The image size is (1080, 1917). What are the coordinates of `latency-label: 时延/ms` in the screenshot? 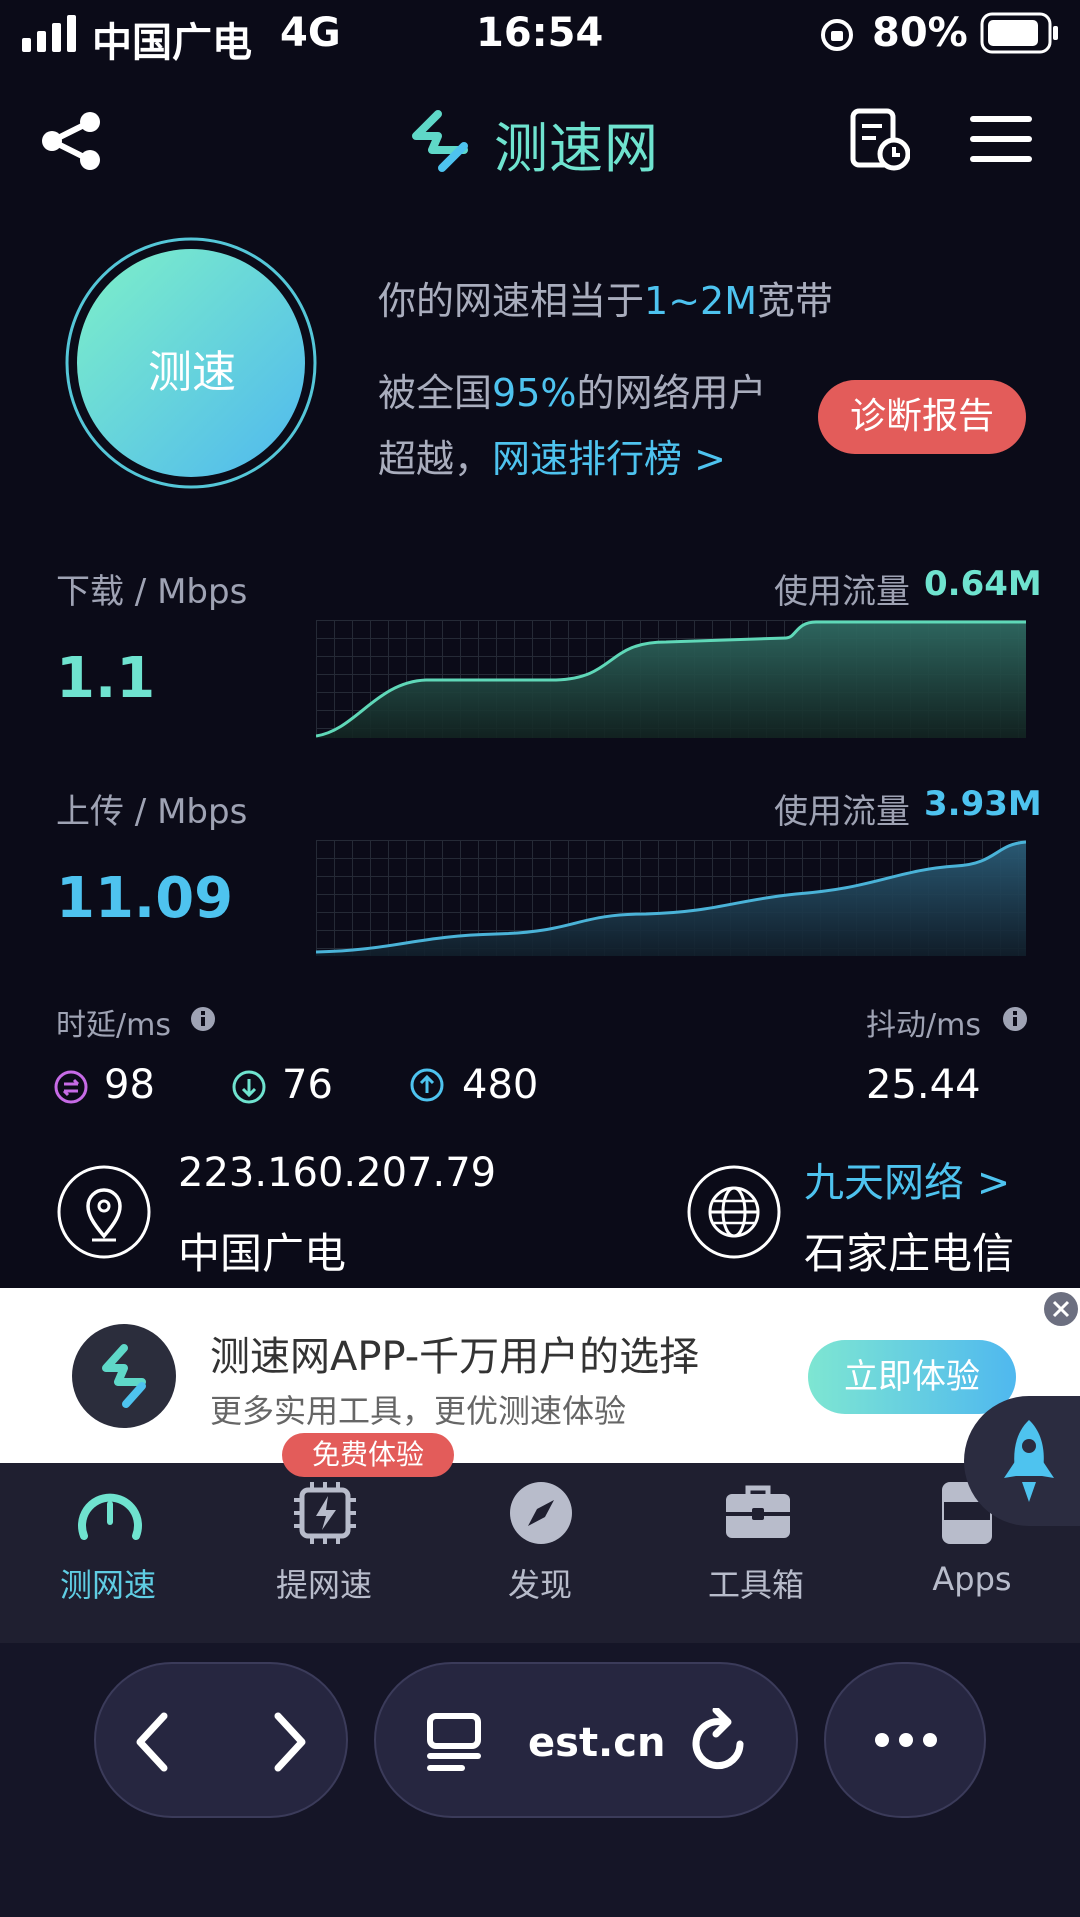 It's located at (113, 1025).